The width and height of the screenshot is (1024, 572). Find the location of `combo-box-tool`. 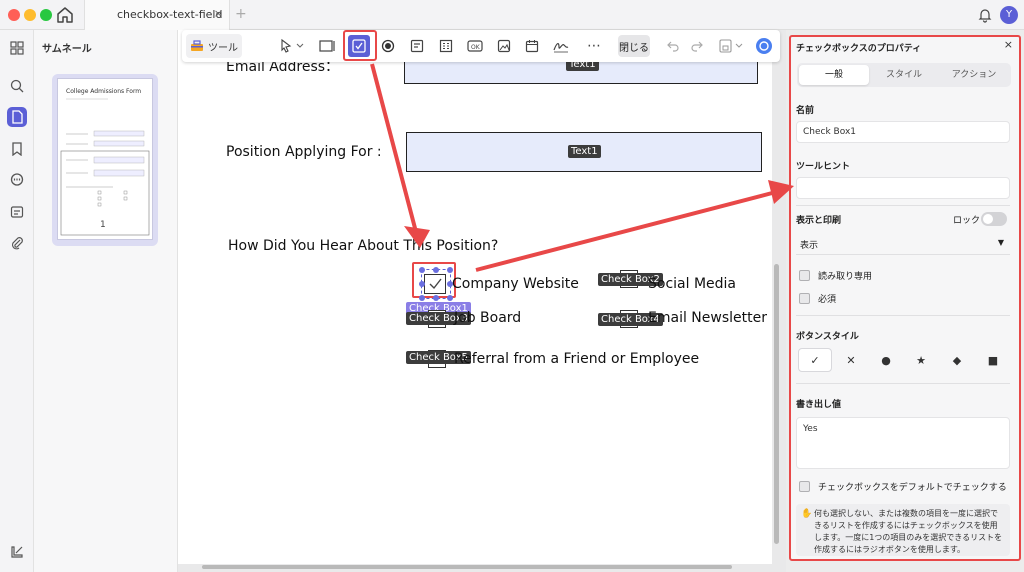

combo-box-tool is located at coordinates (417, 46).